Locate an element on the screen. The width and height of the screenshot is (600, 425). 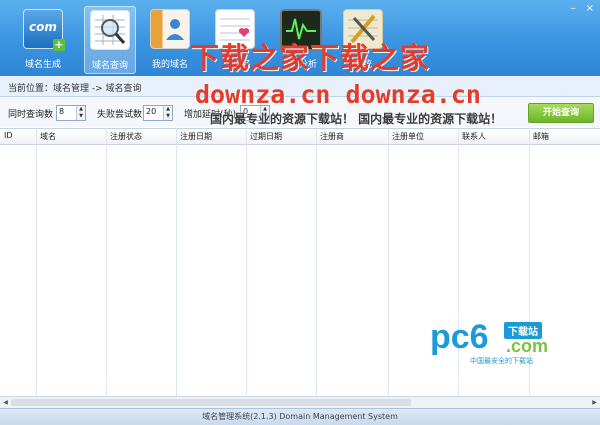
status-text: 域名管理系统(2.1.3) Domain Management System is located at coordinates (300, 416).